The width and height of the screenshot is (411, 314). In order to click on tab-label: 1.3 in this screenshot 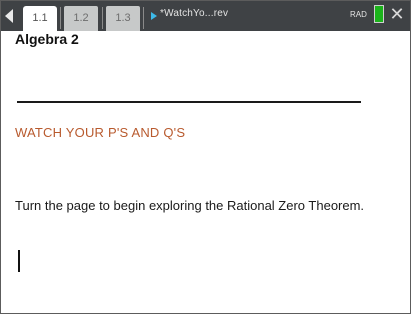, I will do `click(123, 18)`.